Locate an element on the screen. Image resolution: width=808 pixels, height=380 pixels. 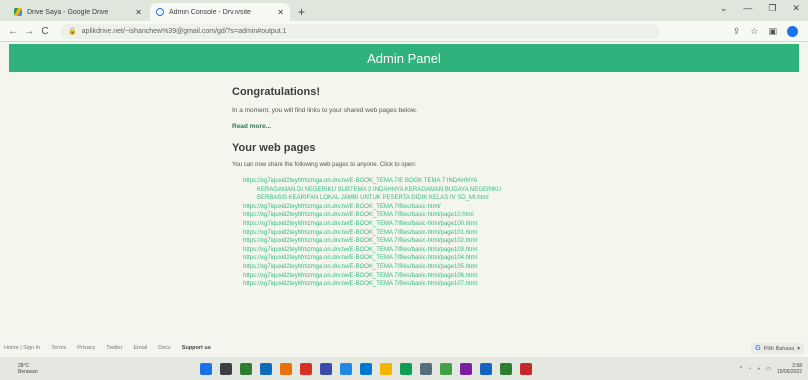
taskbar: 28°C Berawan ^ ◔ ◖ ▭ 2:58 15/06/2022 is located at coordinates (404, 368).